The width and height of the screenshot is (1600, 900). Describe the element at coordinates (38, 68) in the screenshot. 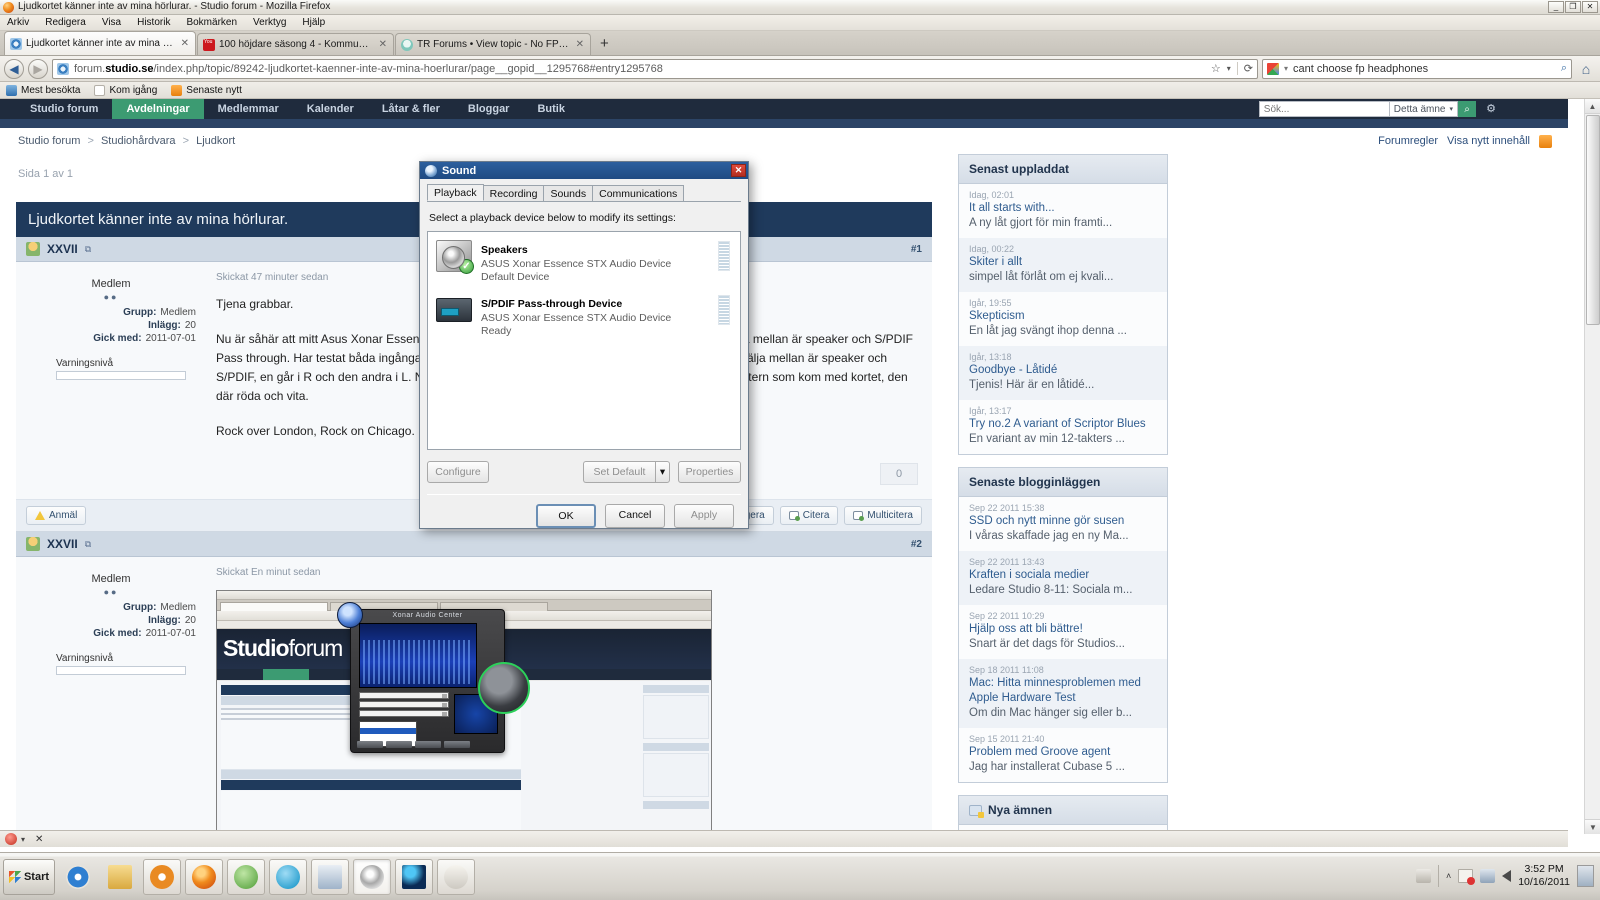

I see `forward-button: ▶` at that location.